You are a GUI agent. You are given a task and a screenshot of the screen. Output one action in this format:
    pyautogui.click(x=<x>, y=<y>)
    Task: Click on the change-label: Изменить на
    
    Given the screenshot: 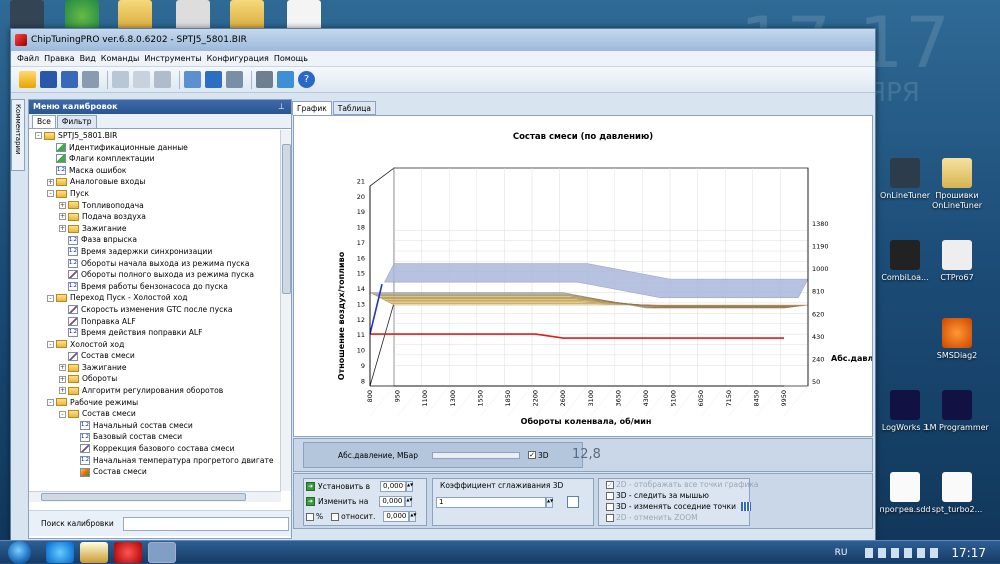 What is the action you would take?
    pyautogui.click(x=343, y=501)
    